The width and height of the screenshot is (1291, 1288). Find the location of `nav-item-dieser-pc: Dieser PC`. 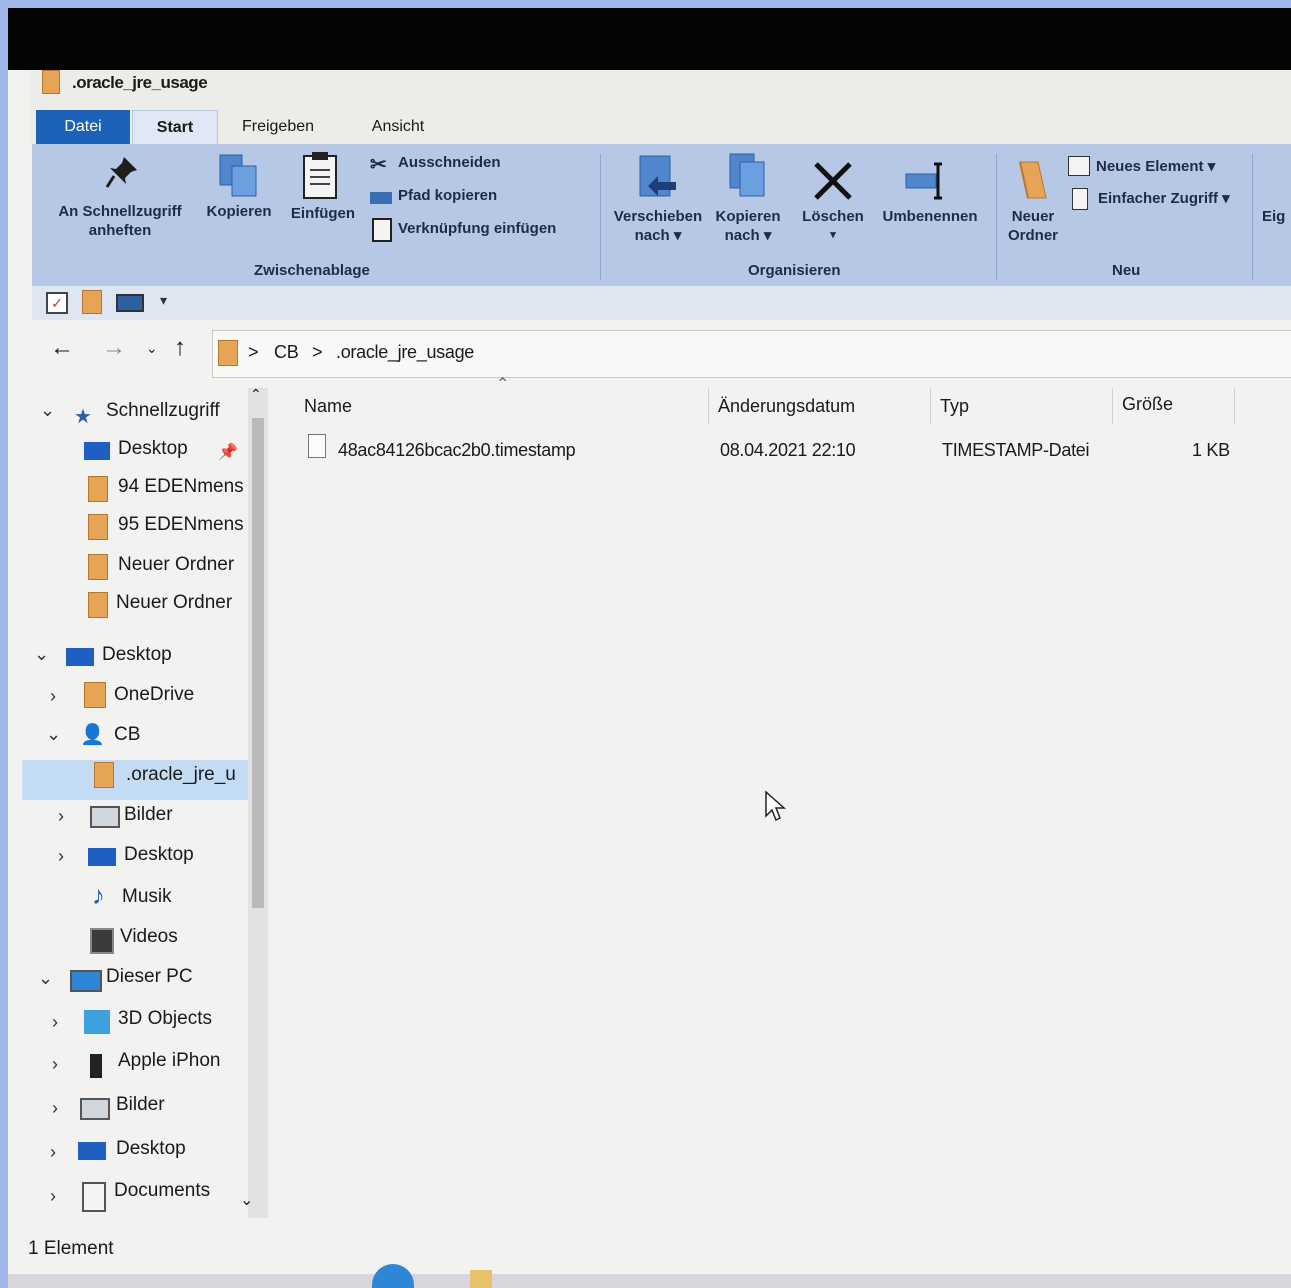

nav-item-dieser-pc: Dieser PC is located at coordinates (149, 977).